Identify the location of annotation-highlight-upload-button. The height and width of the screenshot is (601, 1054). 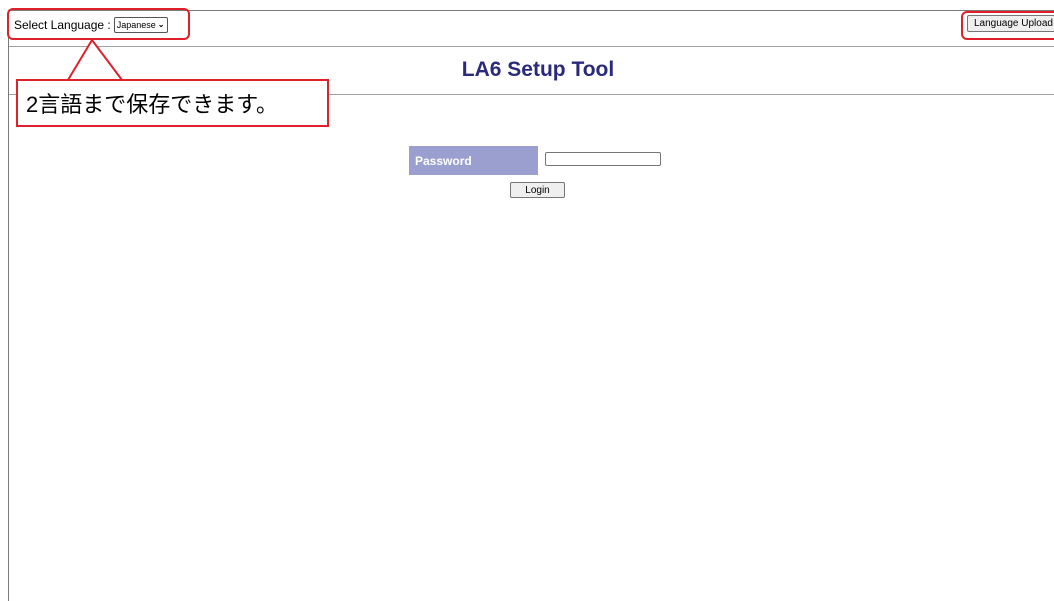
(1007, 25).